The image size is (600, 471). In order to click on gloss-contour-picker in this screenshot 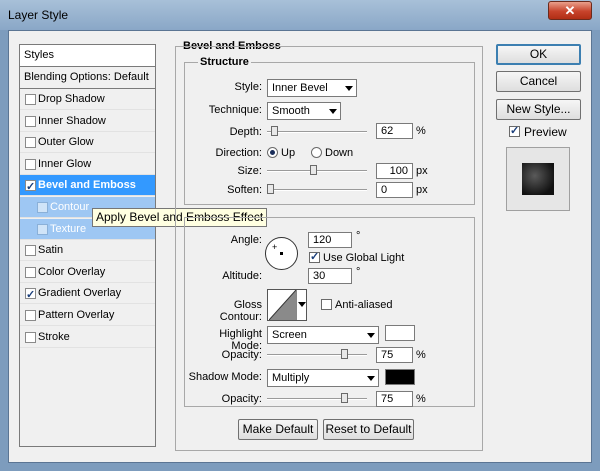, I will do `click(287, 305)`.